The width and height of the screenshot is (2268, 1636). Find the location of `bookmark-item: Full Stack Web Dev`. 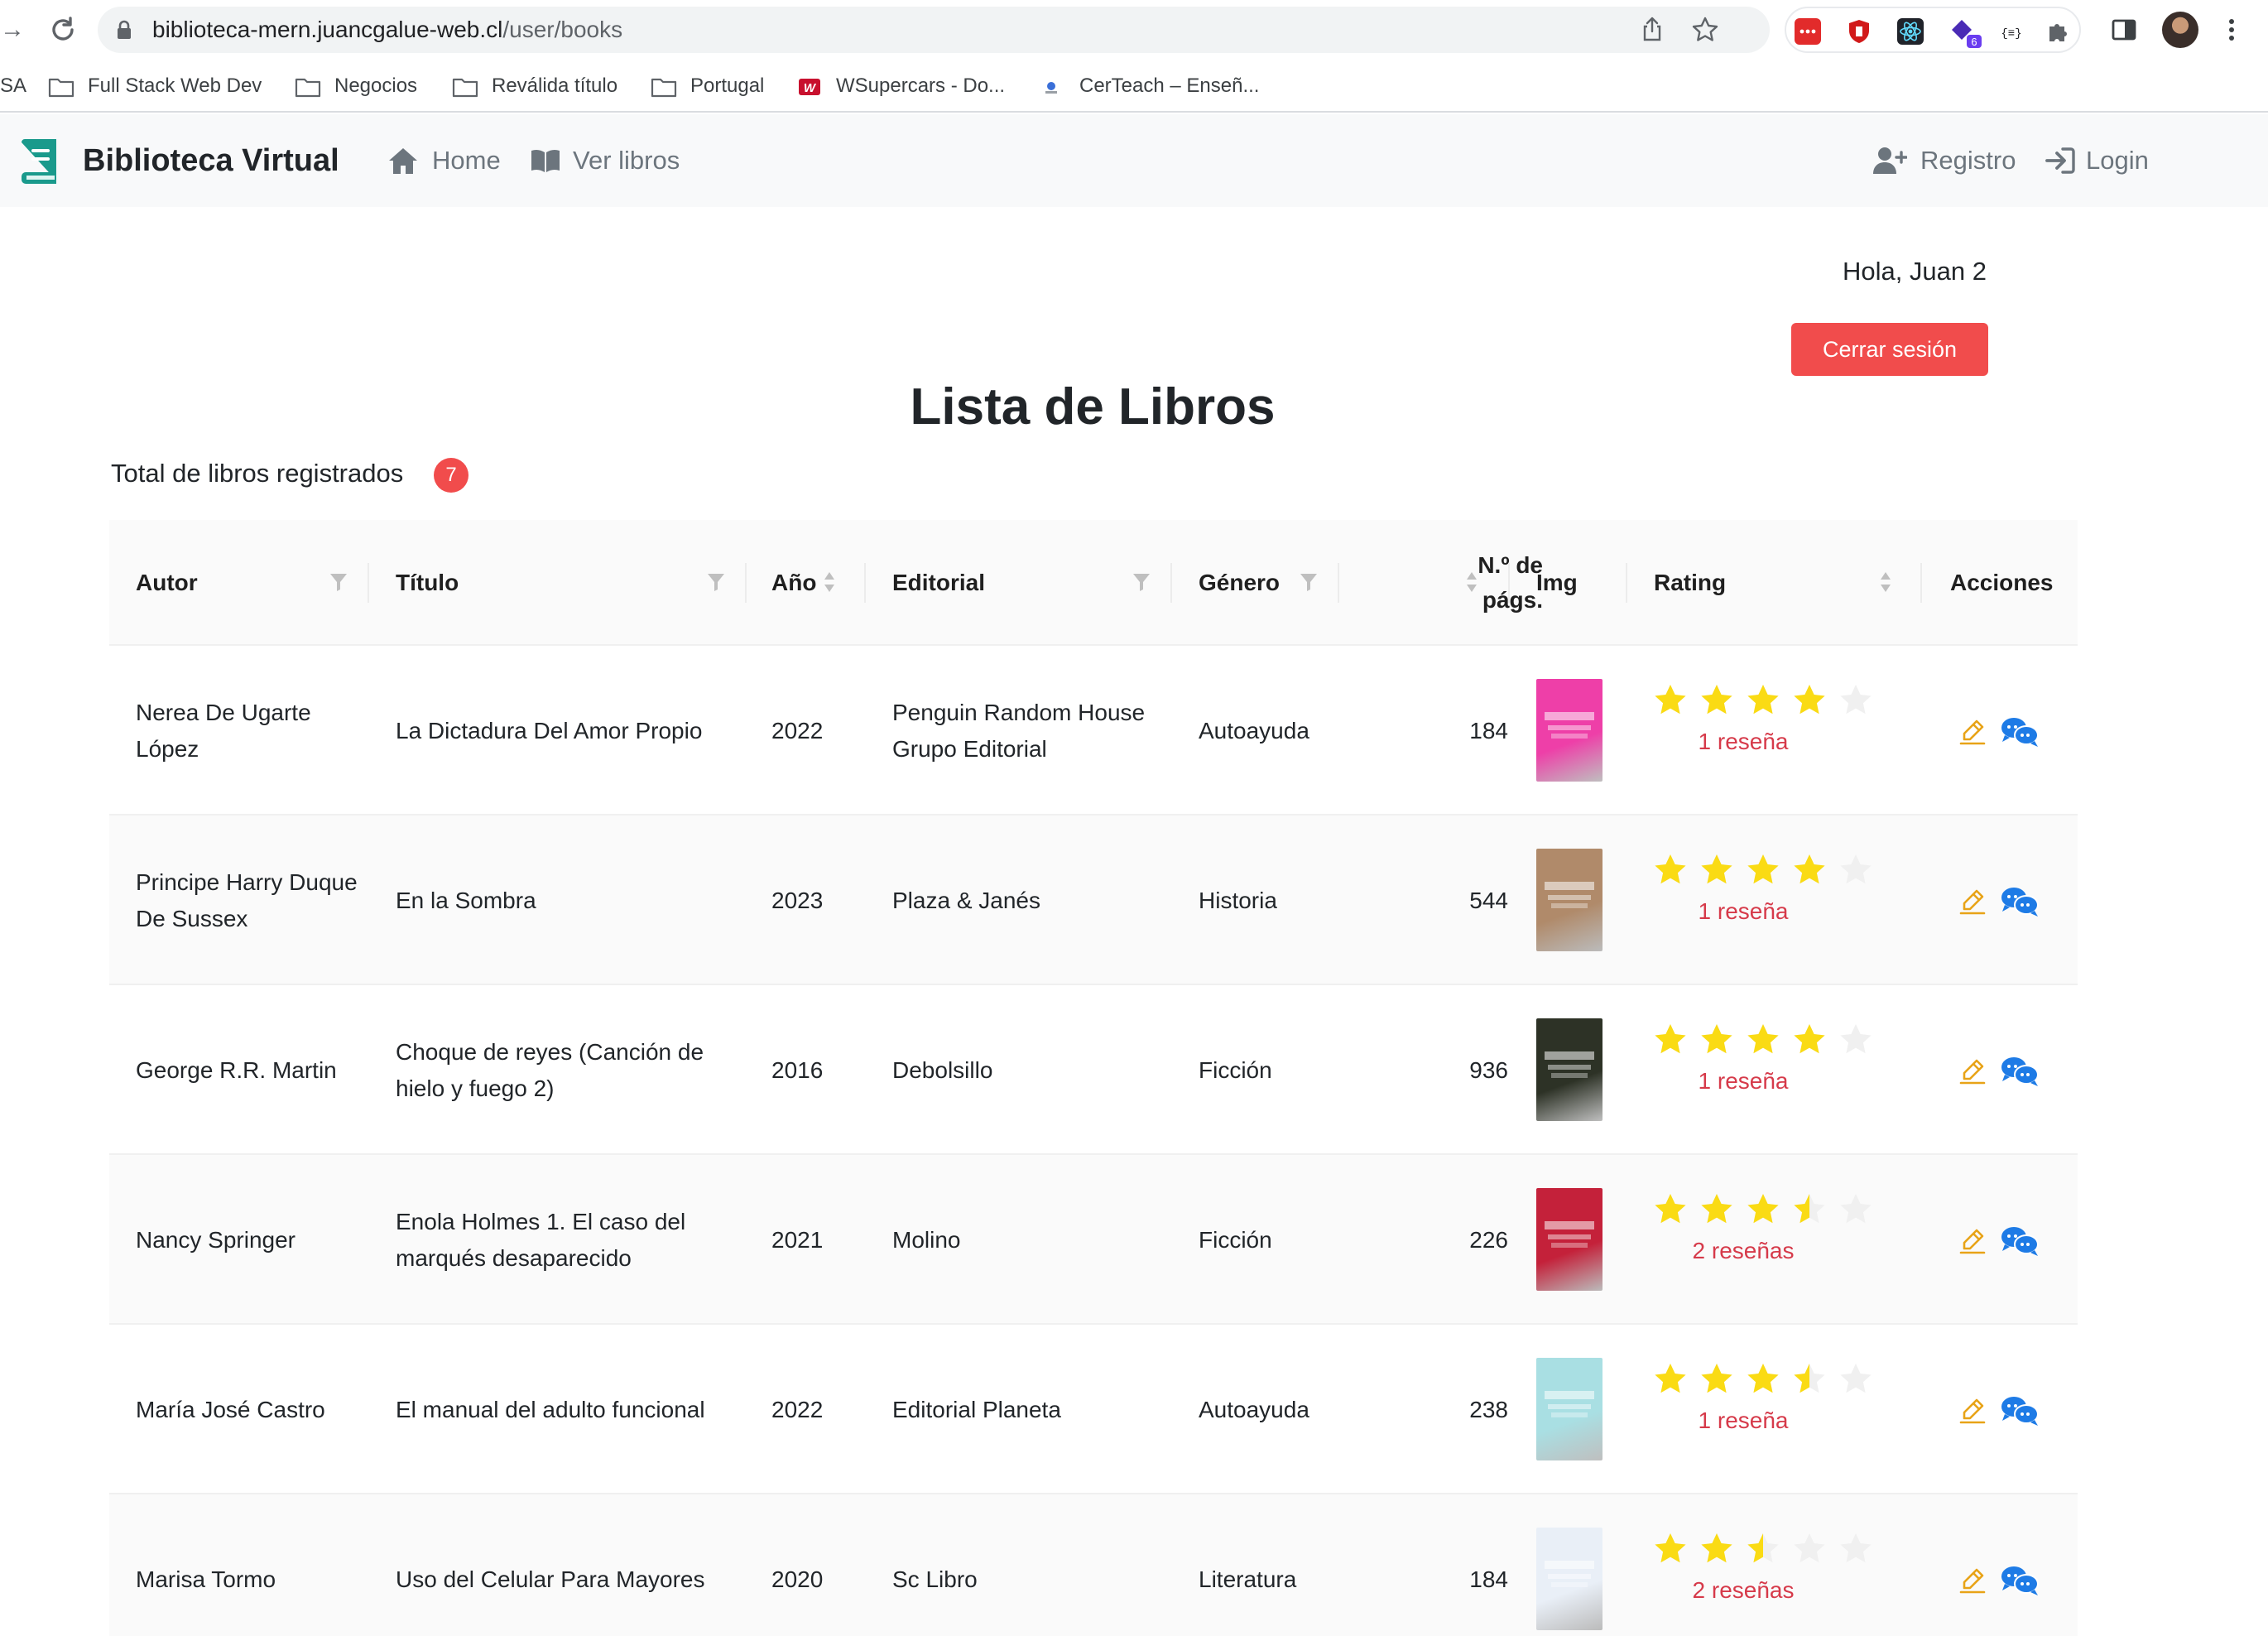

bookmark-item: Full Stack Web Dev is located at coordinates (175, 86).